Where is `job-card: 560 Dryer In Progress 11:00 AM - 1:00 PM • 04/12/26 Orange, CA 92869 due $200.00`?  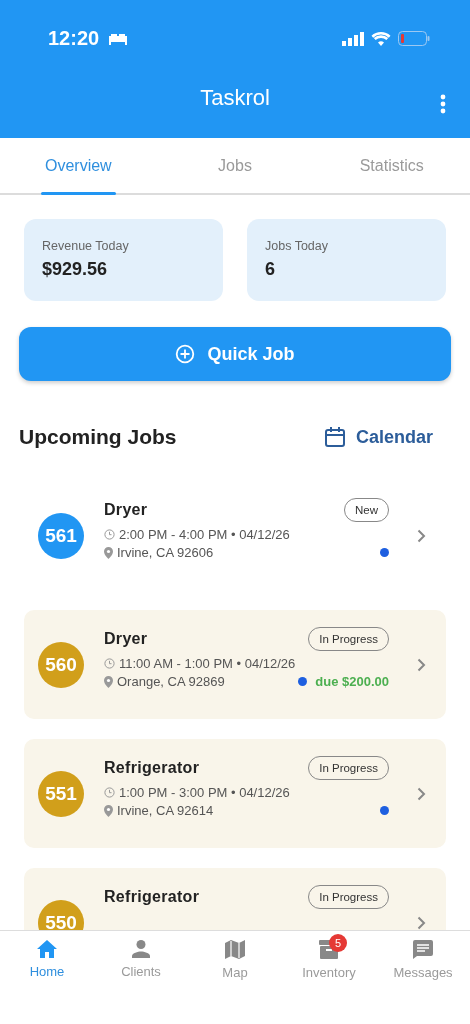
job-card: 560 Dryer In Progress 11:00 AM - 1:00 PM • 04/12/26 Orange, CA 92869 due $200.00 is located at coordinates (235, 664).